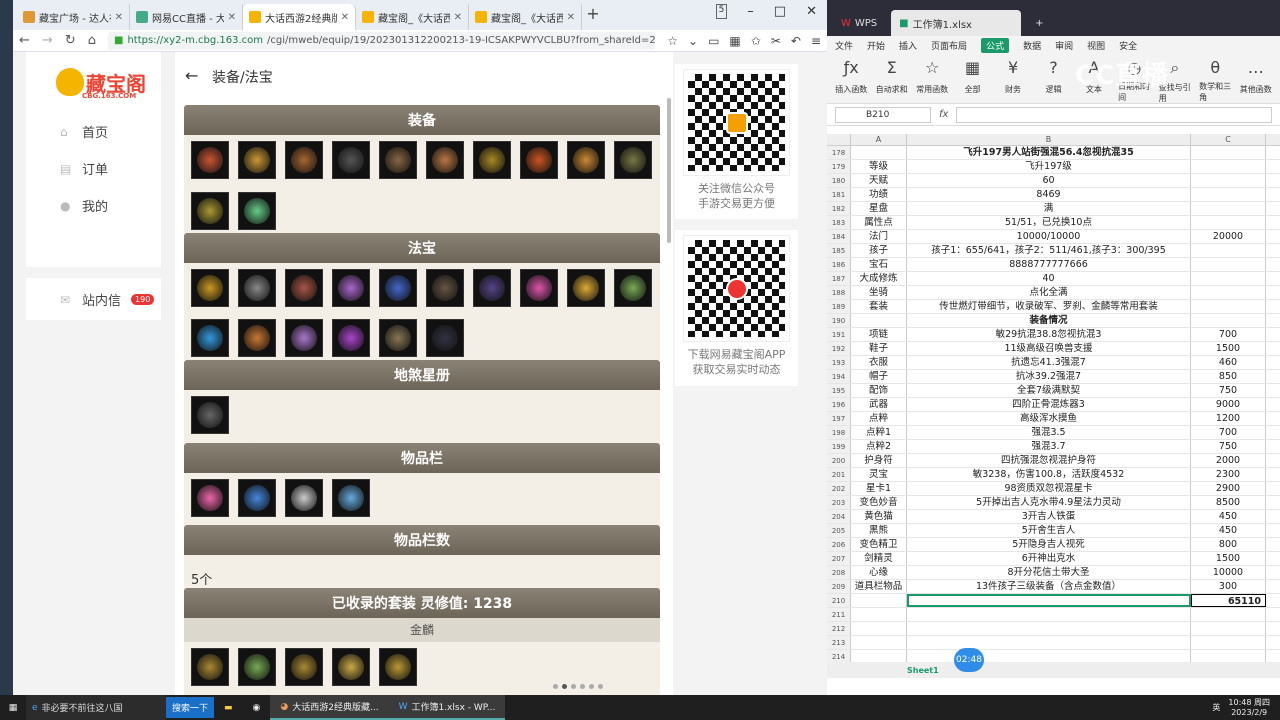  I want to click on wps-file-tab: ■ 工作簿1.xlsx, so click(956, 23).